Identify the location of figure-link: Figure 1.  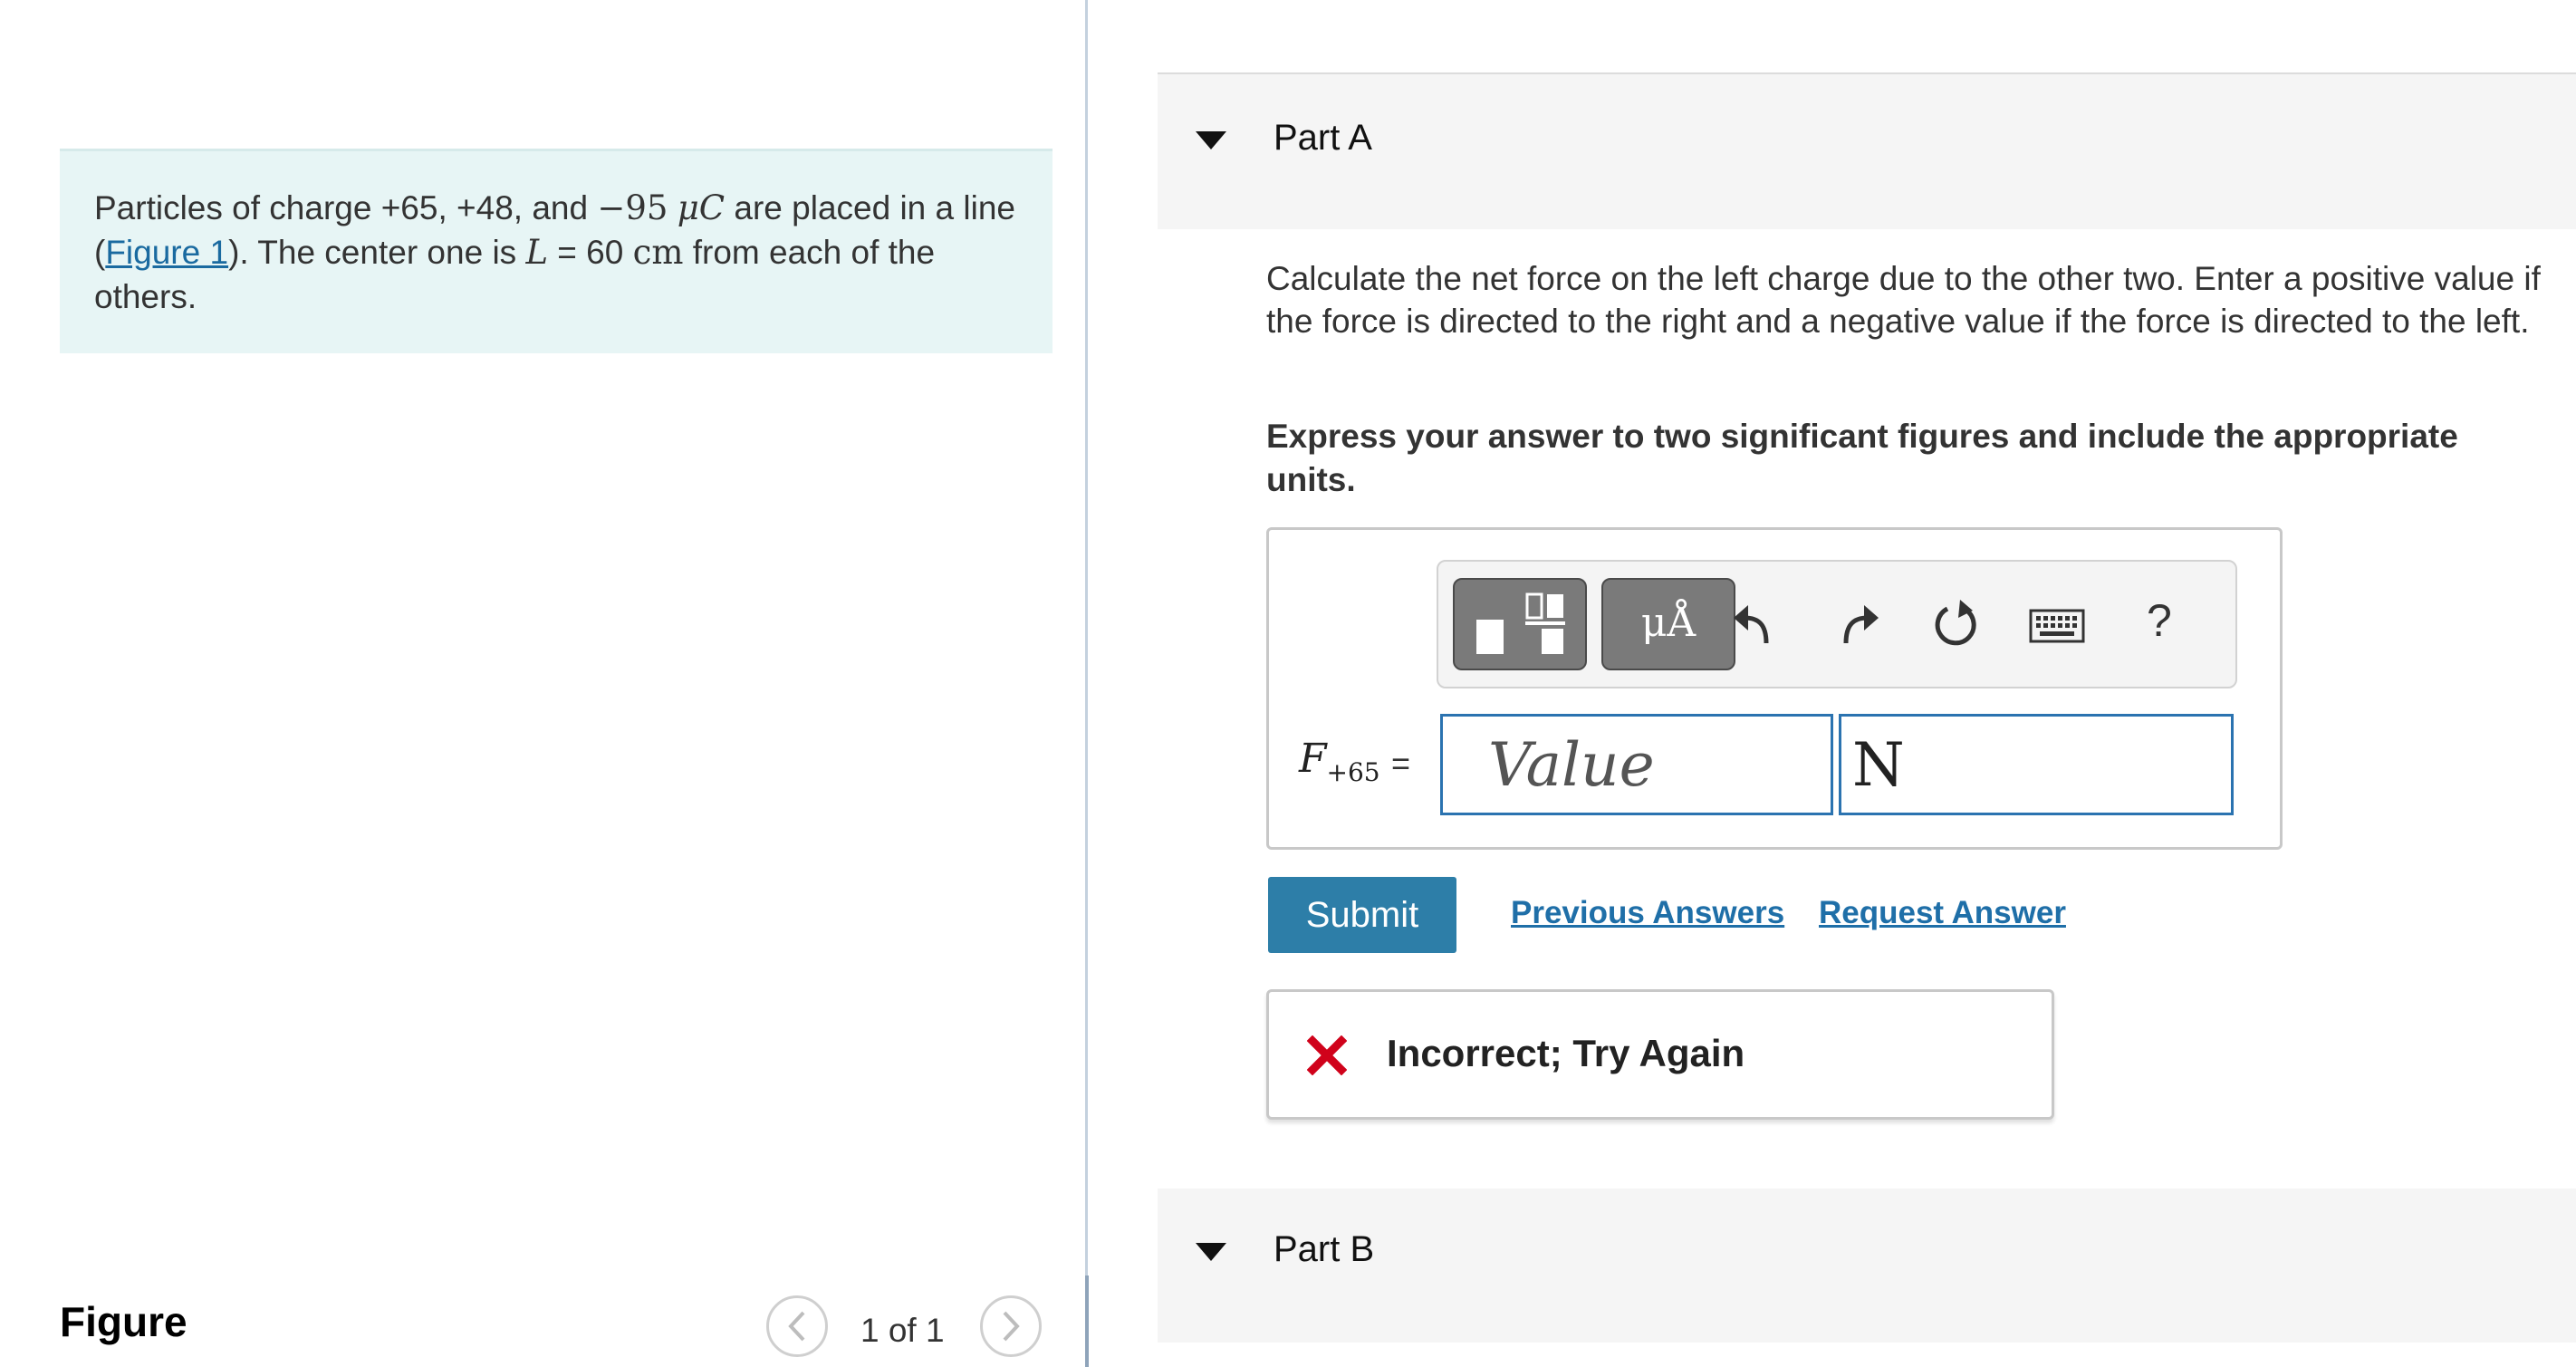
(166, 252).